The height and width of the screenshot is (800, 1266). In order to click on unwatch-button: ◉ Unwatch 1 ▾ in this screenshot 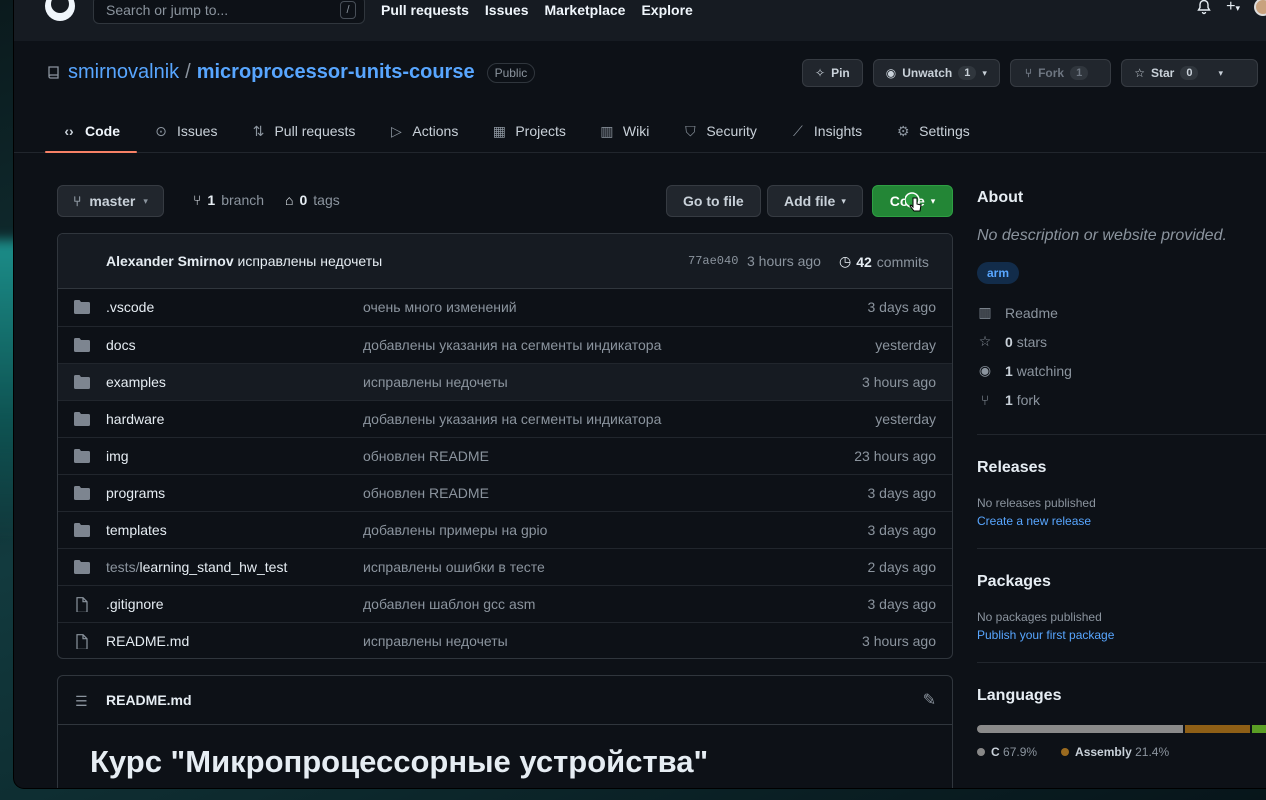, I will do `click(936, 73)`.